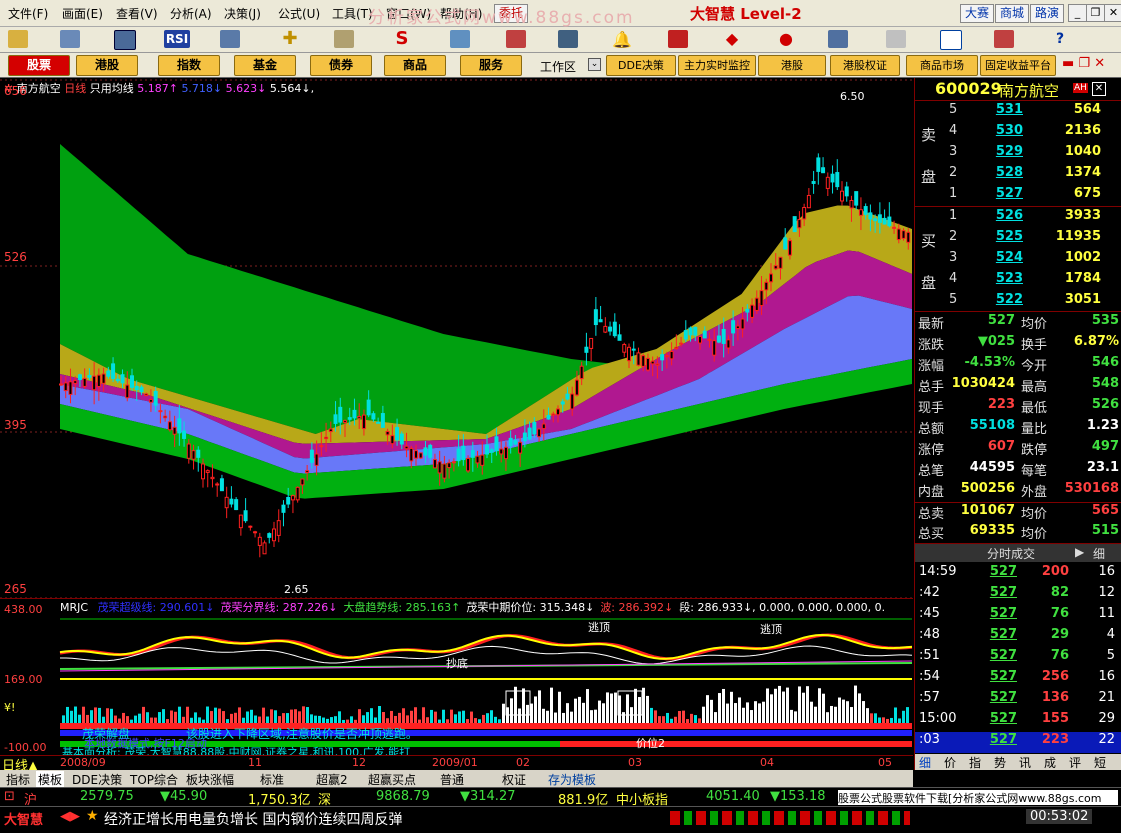  Describe the element at coordinates (1018, 302) in the screenshot. I see `book-row: 5 522 3051` at that location.